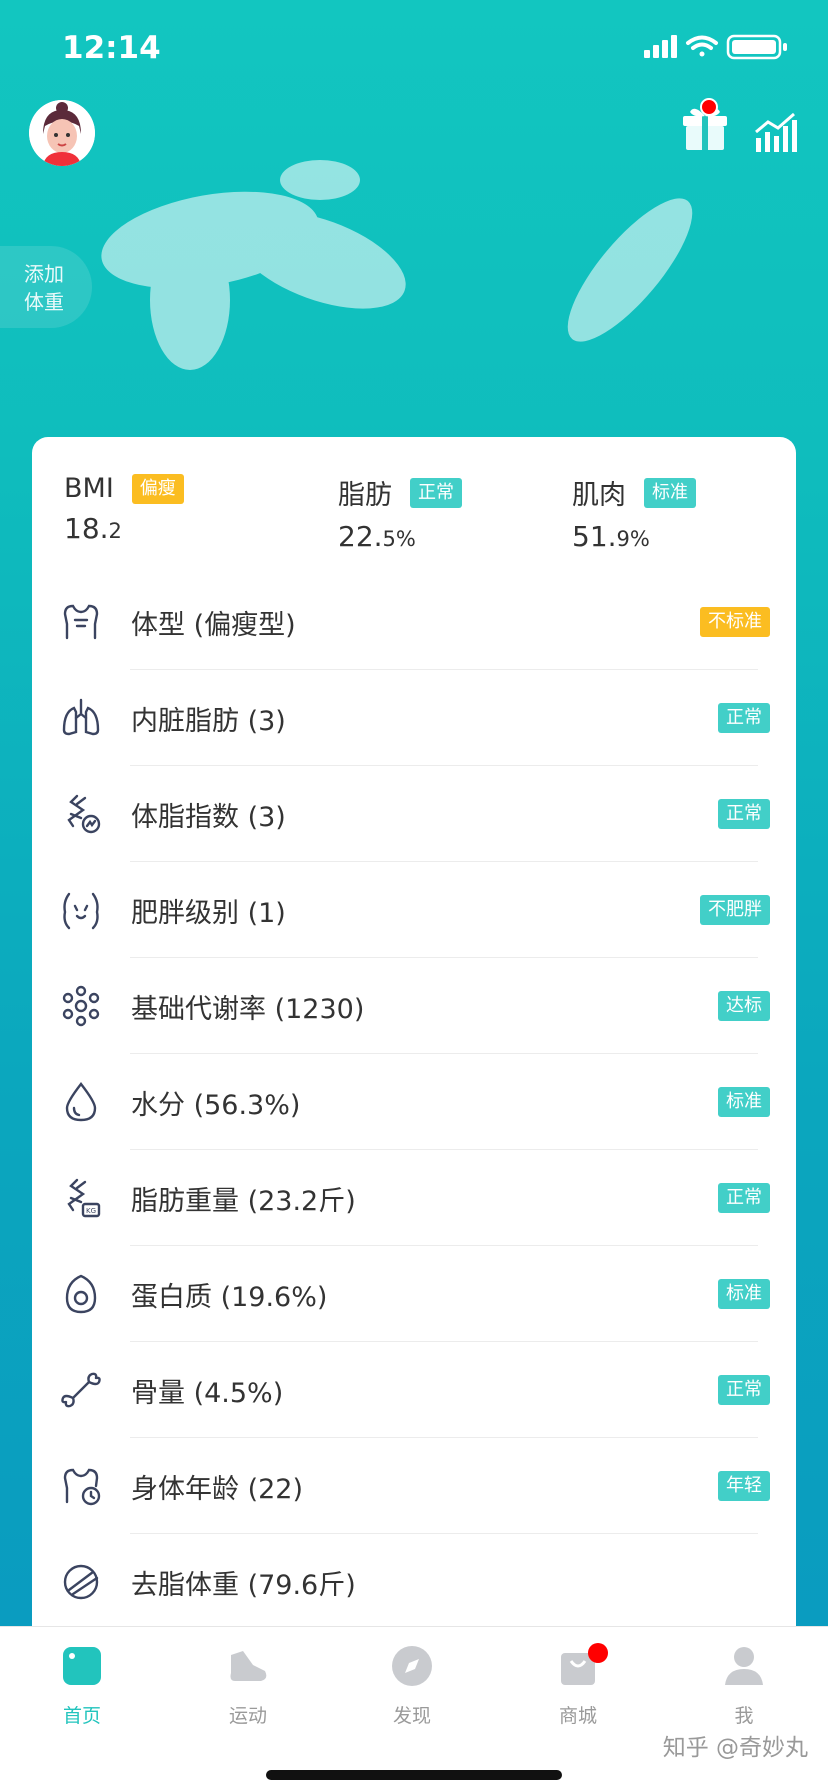 The width and height of the screenshot is (828, 1792). What do you see at coordinates (365, 495) in the screenshot?
I see `metric-name: 脂肪` at bounding box center [365, 495].